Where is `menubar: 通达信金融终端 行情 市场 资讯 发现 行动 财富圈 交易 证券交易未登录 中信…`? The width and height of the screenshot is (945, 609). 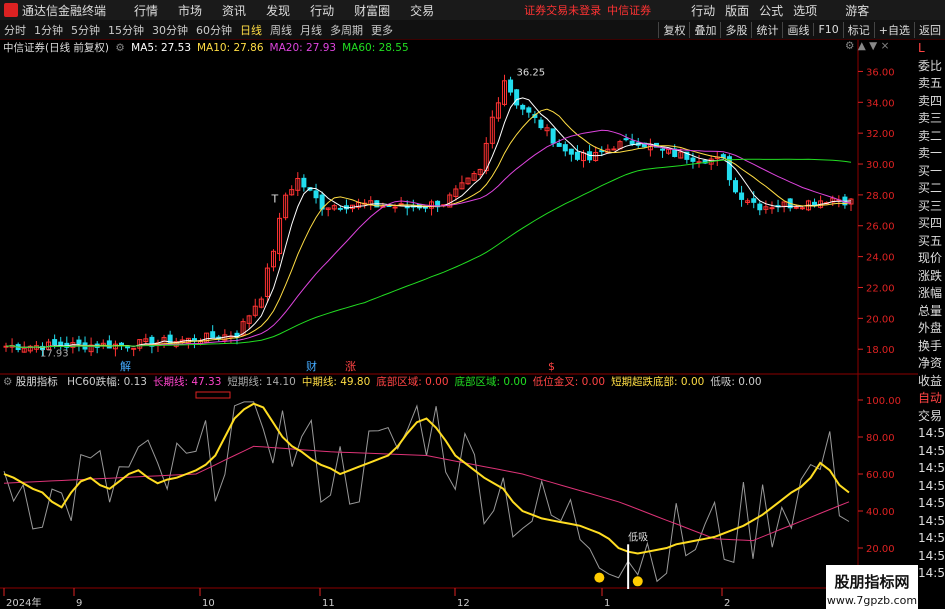
menubar: 通达信金融终端 行情 市场 资讯 发现 行动 财富圈 交易 证券交易未登录 中信… is located at coordinates (472, 10).